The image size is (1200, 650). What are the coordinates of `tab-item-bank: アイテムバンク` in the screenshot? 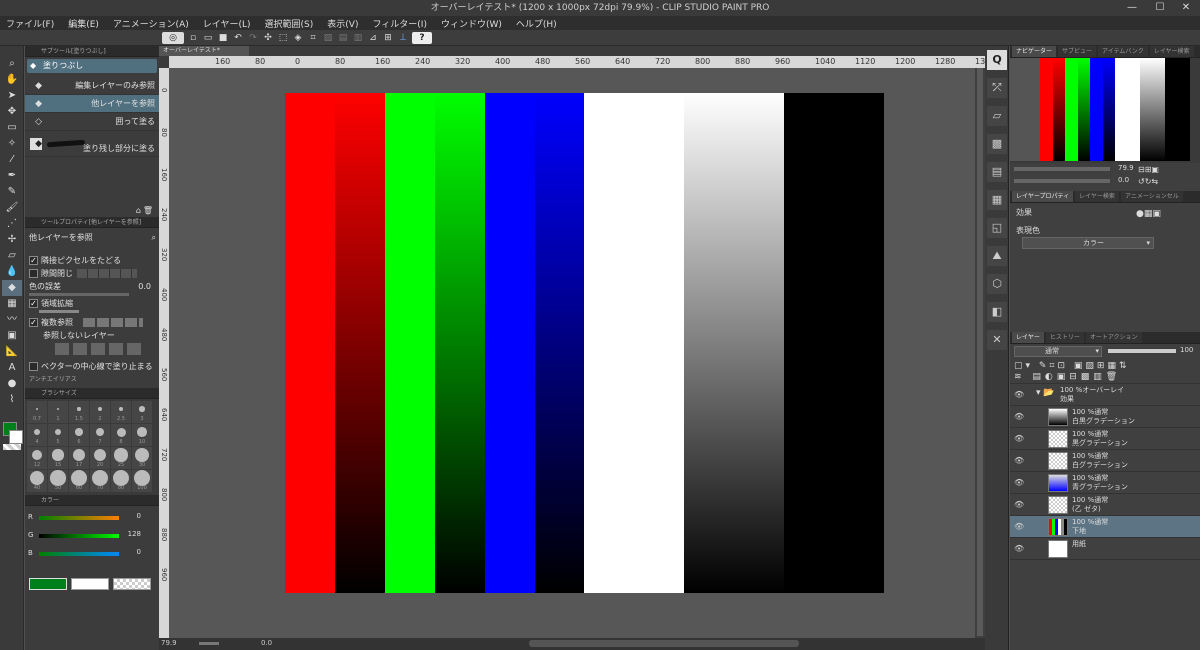 It's located at (1123, 51).